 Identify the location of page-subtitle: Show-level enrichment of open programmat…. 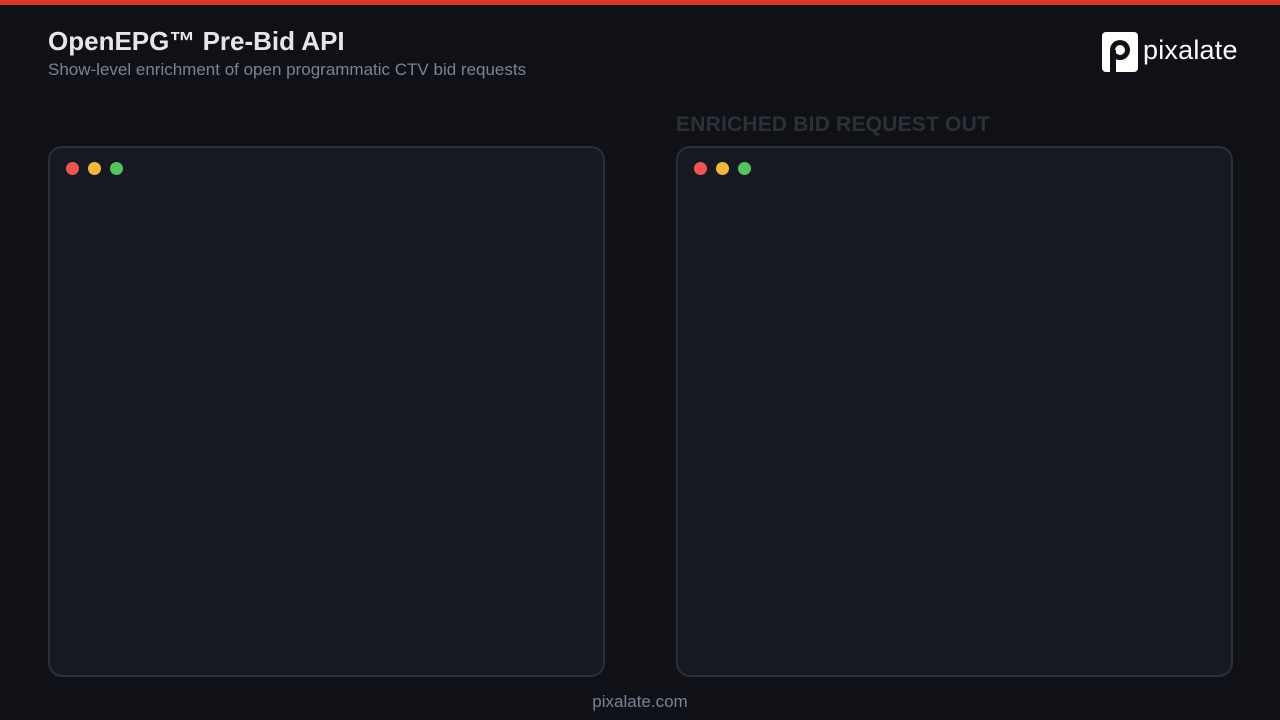
(287, 69).